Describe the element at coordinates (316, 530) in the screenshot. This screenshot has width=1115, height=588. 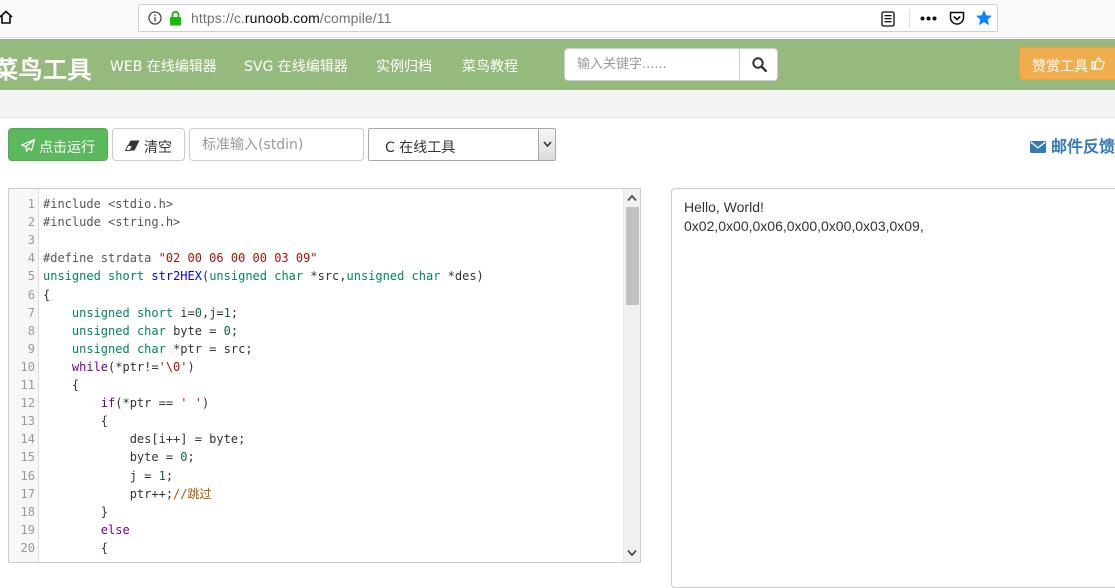
I see `code-line: 19 else` at that location.